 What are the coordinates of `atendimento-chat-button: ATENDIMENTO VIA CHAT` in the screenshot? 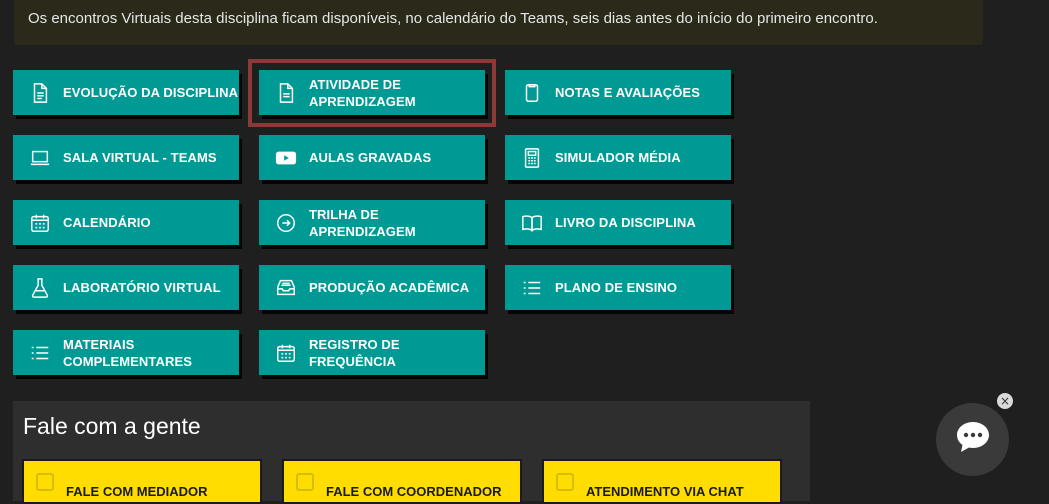 It's located at (662, 481).